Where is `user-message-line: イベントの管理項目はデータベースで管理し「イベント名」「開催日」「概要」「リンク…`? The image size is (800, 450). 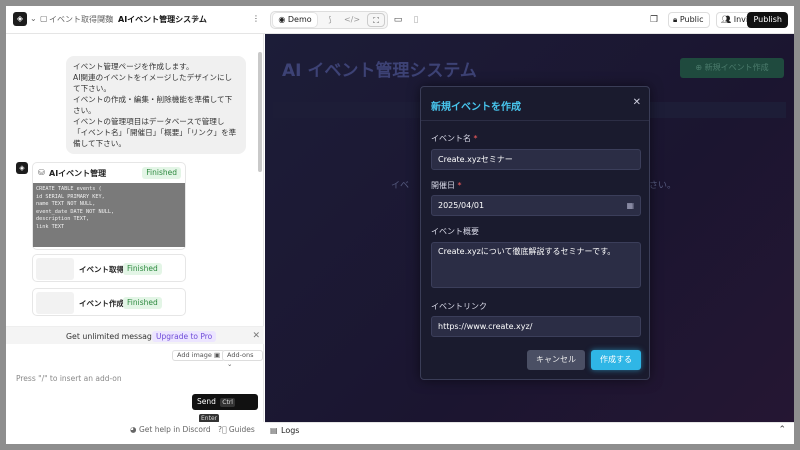 user-message-line: イベントの管理項目はデータベースで管理し「イベント名」「開催日」「概要」「リンク… is located at coordinates (155, 132).